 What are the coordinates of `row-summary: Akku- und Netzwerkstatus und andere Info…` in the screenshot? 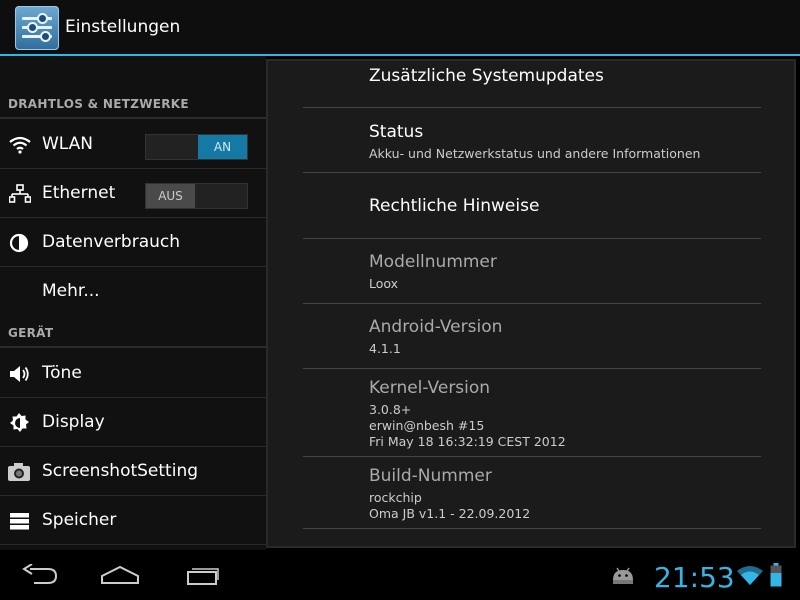 It's located at (535, 153).